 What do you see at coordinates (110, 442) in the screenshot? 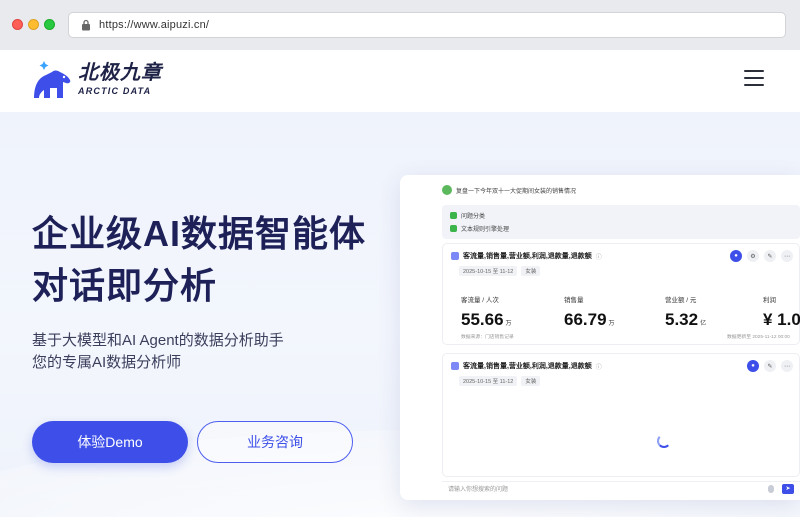
I see `try-demo-button: 体验Demo` at bounding box center [110, 442].